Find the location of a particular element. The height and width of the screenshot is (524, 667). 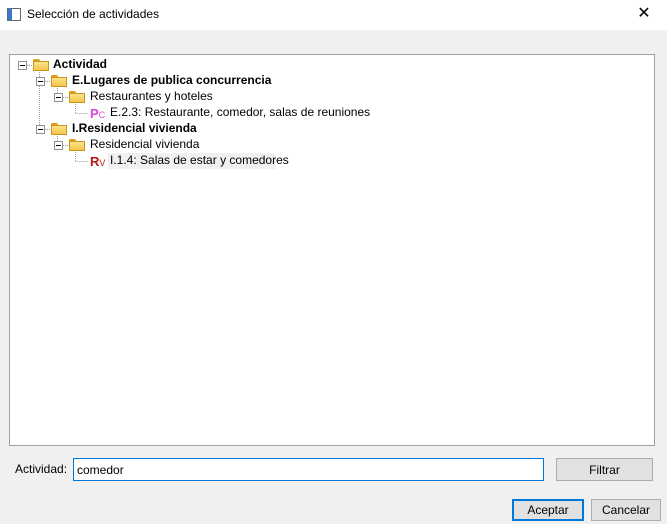

accept-button: Aceptar is located at coordinates (548, 510).